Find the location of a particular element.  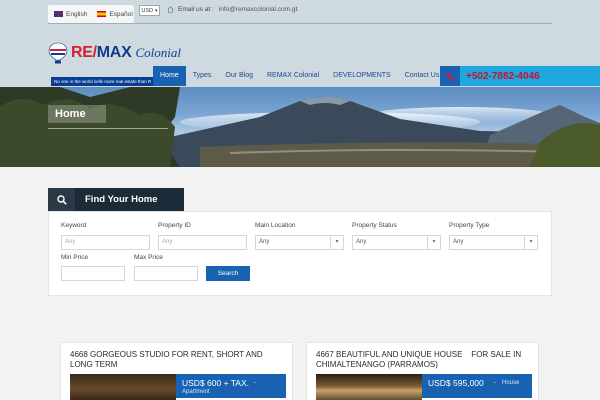

listing-type: House is located at coordinates (511, 383).